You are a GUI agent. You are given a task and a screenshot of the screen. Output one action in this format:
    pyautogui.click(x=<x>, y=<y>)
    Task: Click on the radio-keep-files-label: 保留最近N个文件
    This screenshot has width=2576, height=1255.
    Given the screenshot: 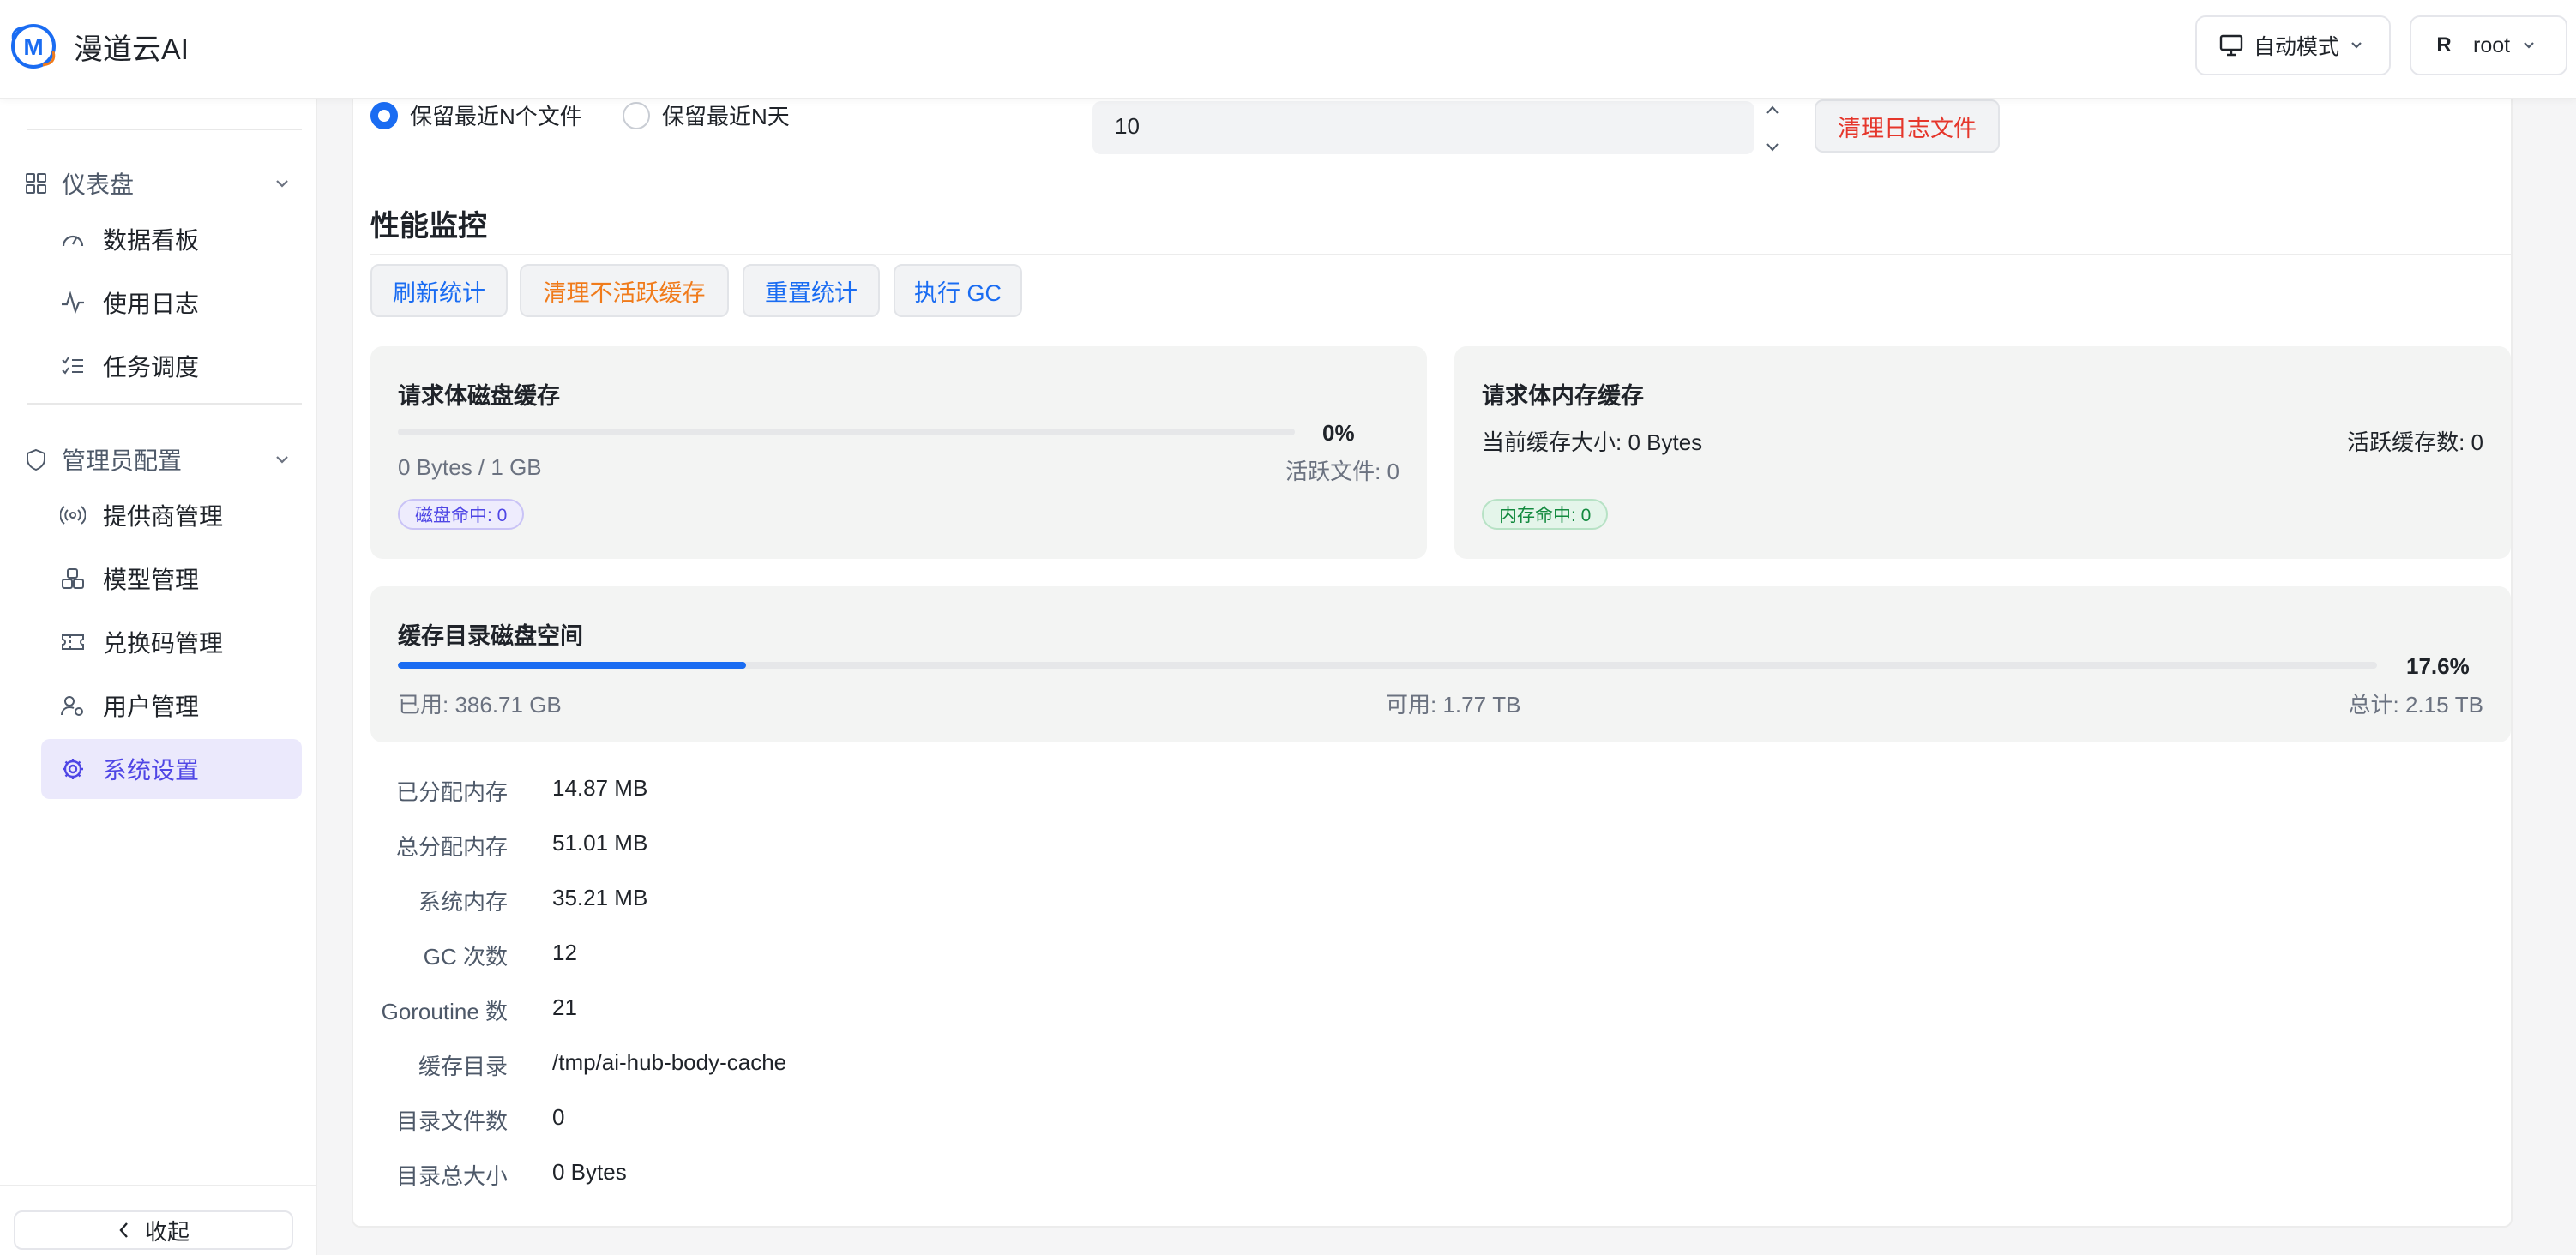 What is the action you would take?
    pyautogui.click(x=496, y=116)
    